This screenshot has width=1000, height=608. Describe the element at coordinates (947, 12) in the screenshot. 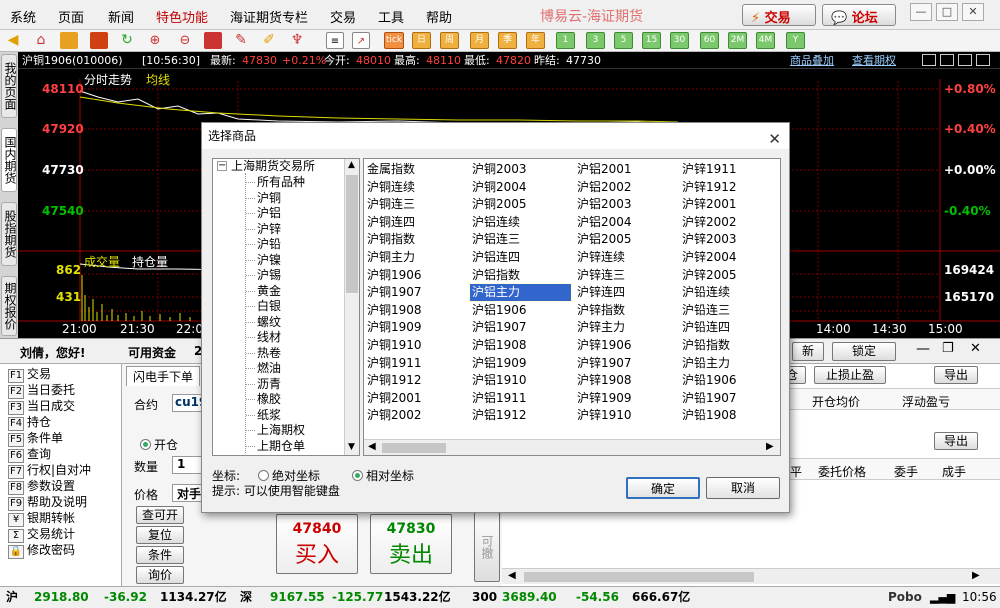

I see `maximize-icon: □` at that location.